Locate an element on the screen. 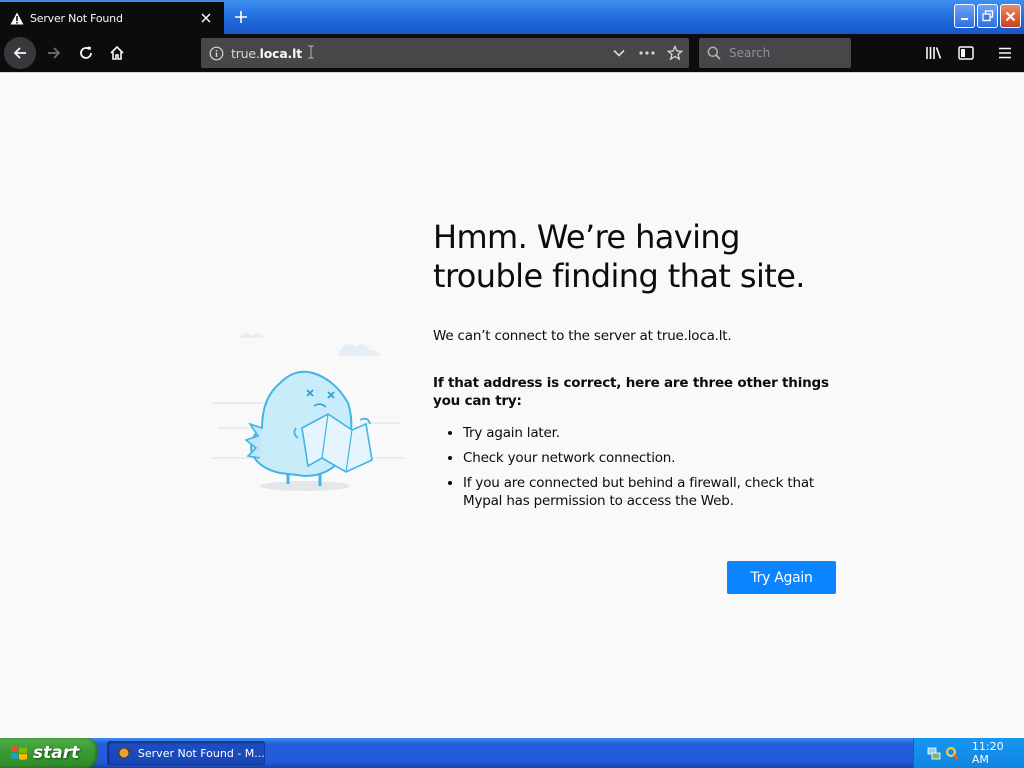 The height and width of the screenshot is (768, 1024). restore-button is located at coordinates (987, 16).